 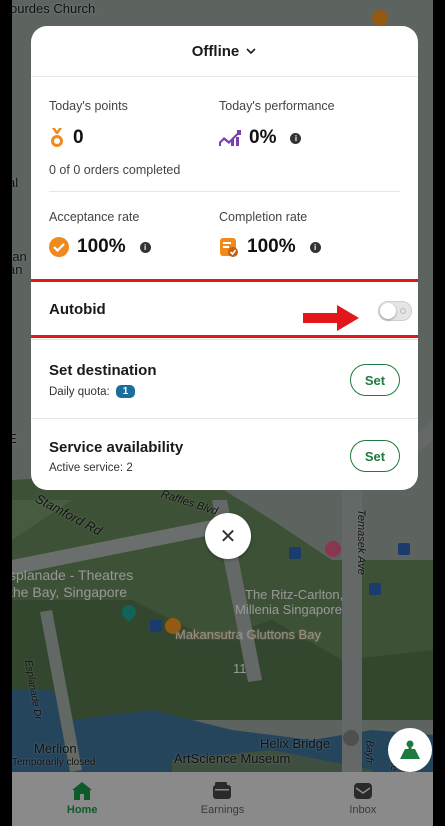 I want to click on arrow-right-icon, so click(x=331, y=318).